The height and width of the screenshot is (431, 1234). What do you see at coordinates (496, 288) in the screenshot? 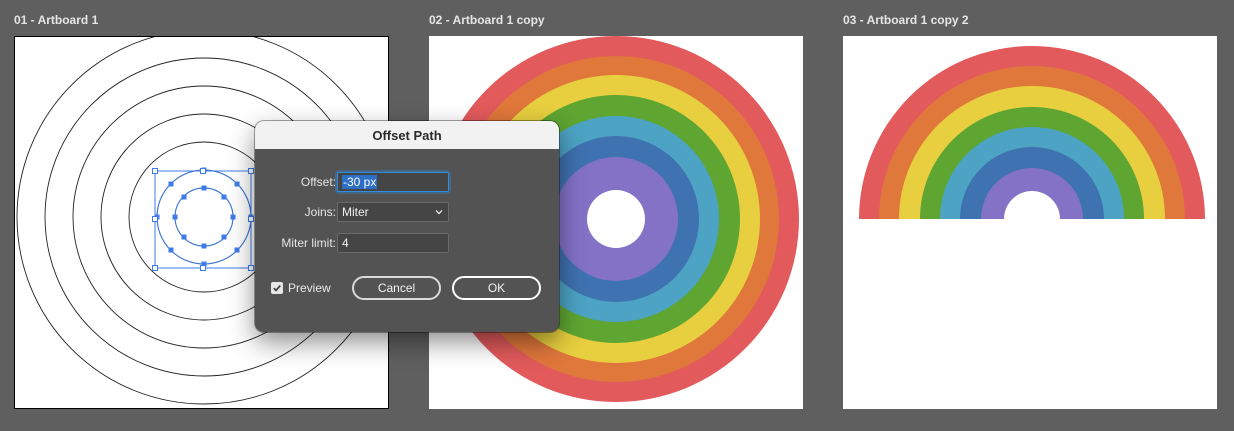
I see `ok-button: OK` at bounding box center [496, 288].